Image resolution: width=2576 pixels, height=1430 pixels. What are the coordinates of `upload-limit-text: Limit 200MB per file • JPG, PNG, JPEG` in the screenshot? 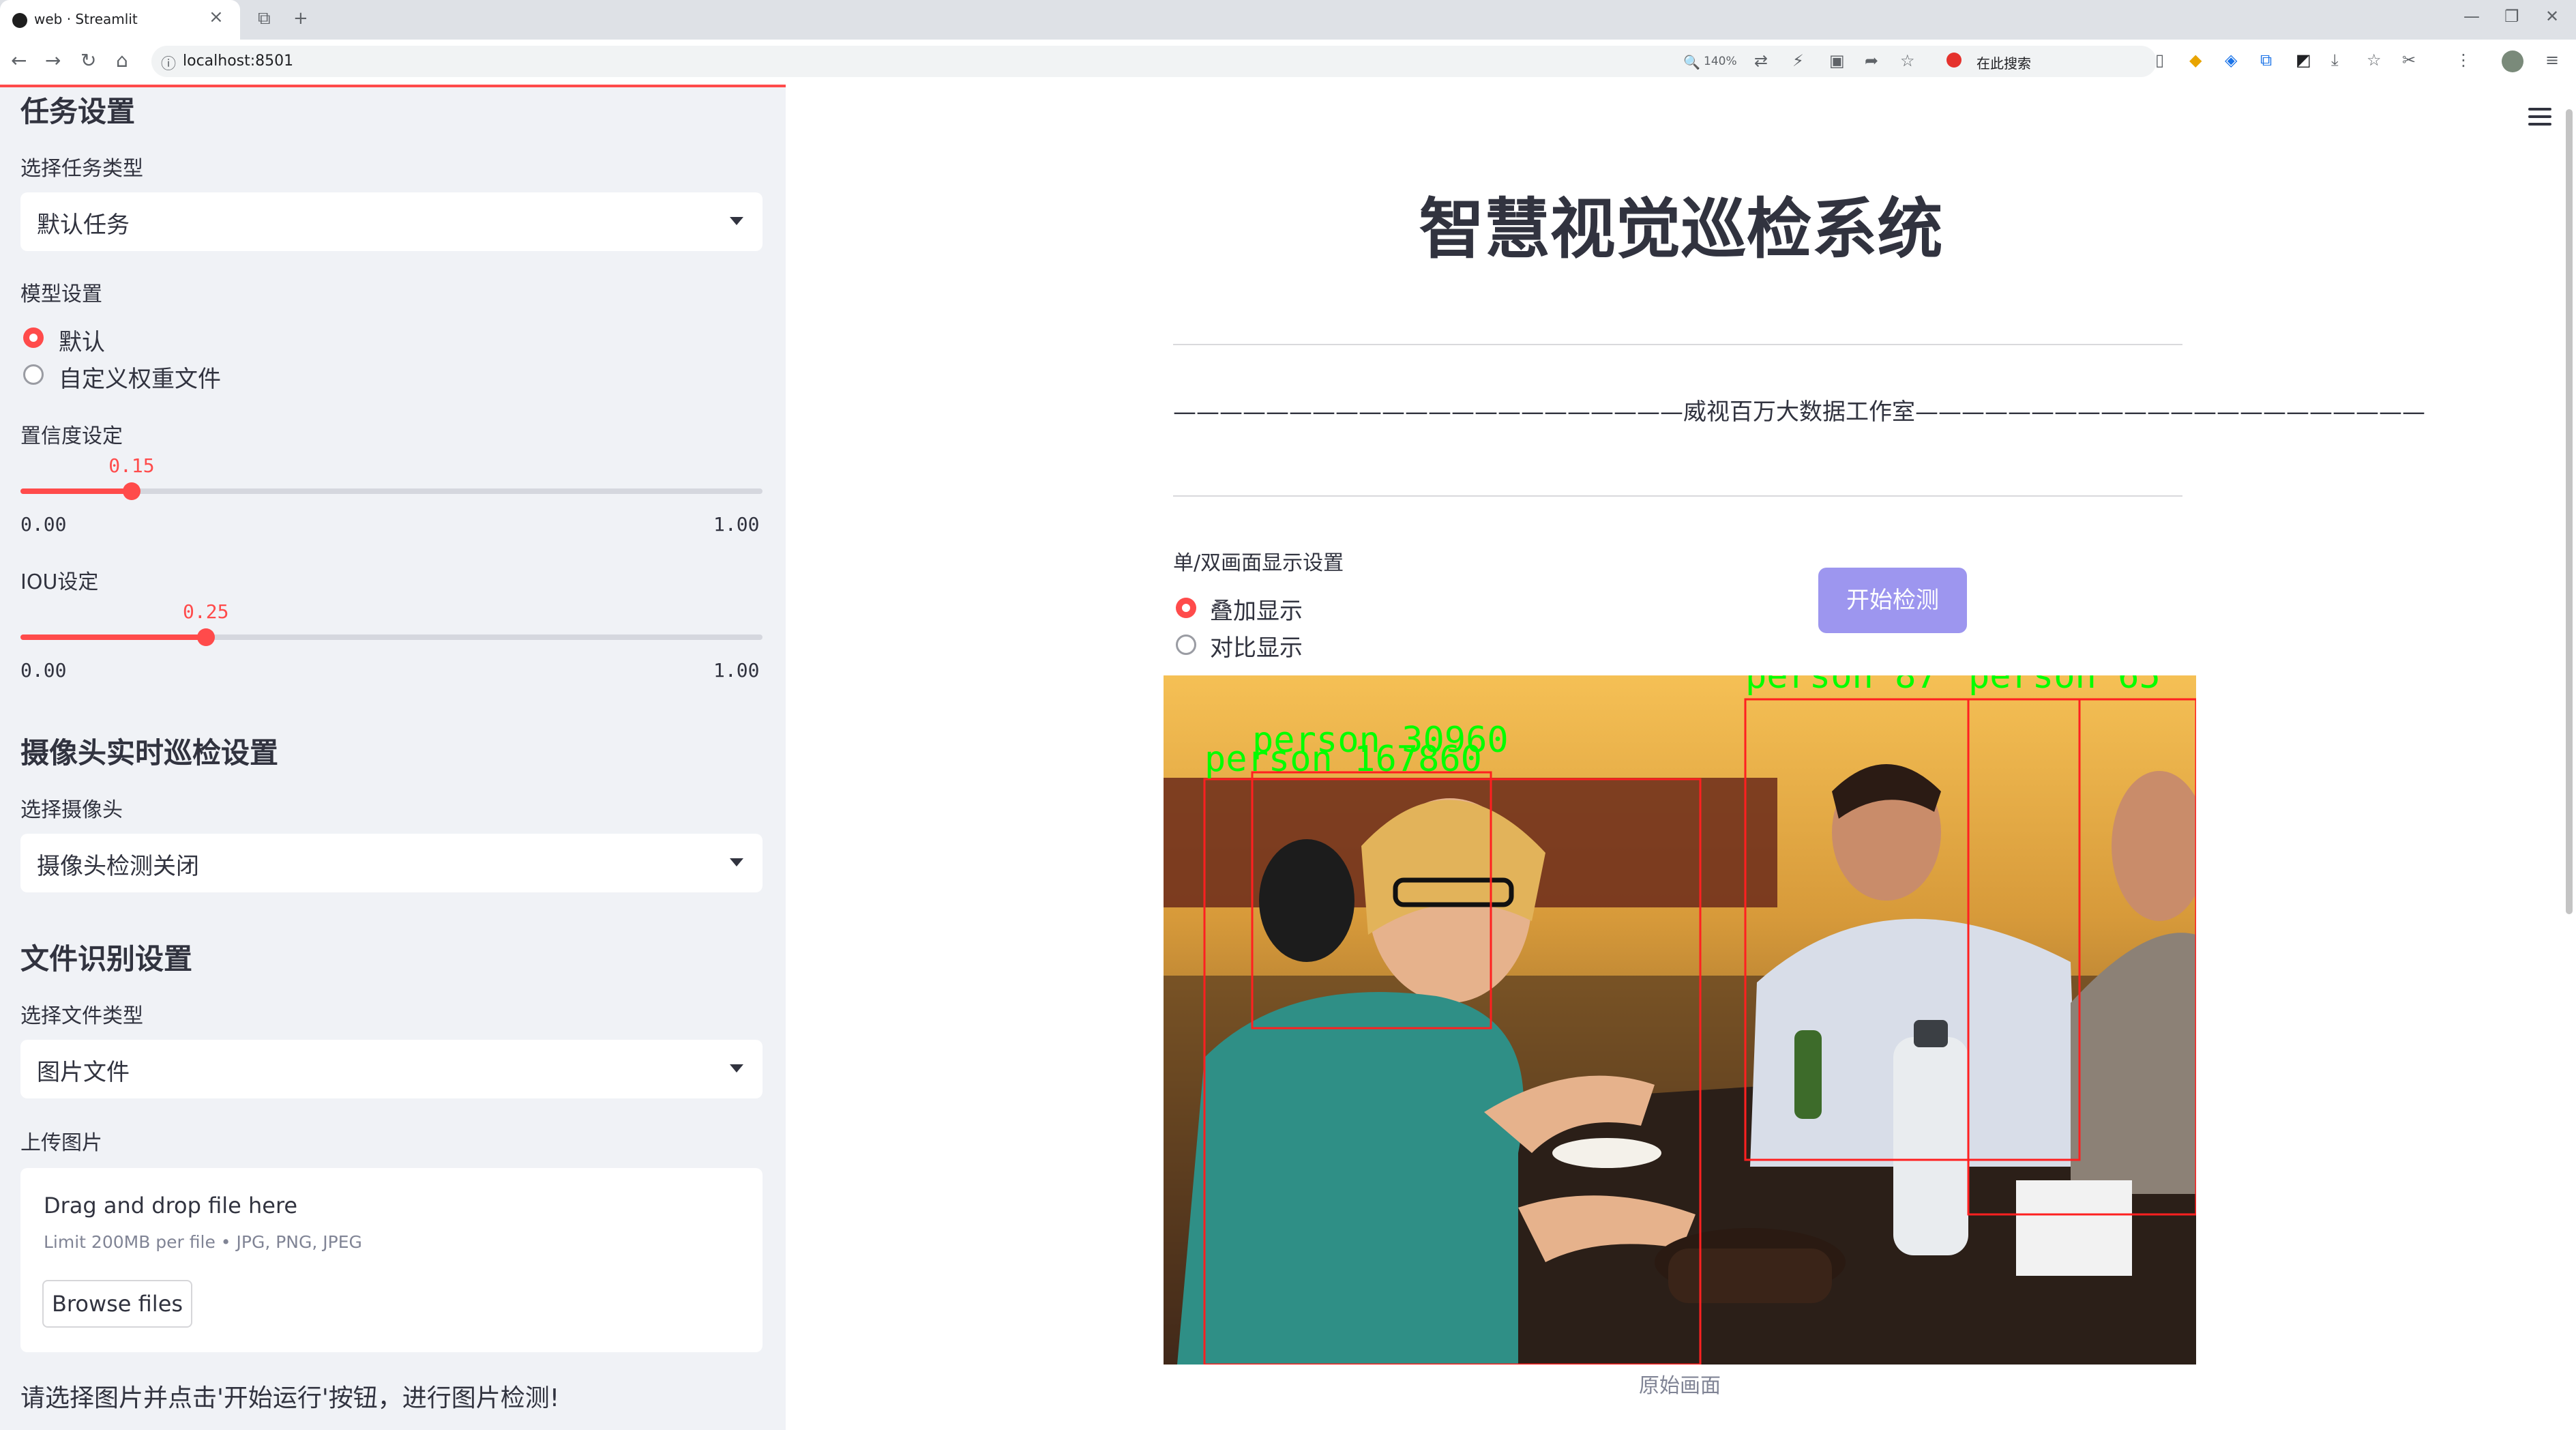 It's located at (203, 1242).